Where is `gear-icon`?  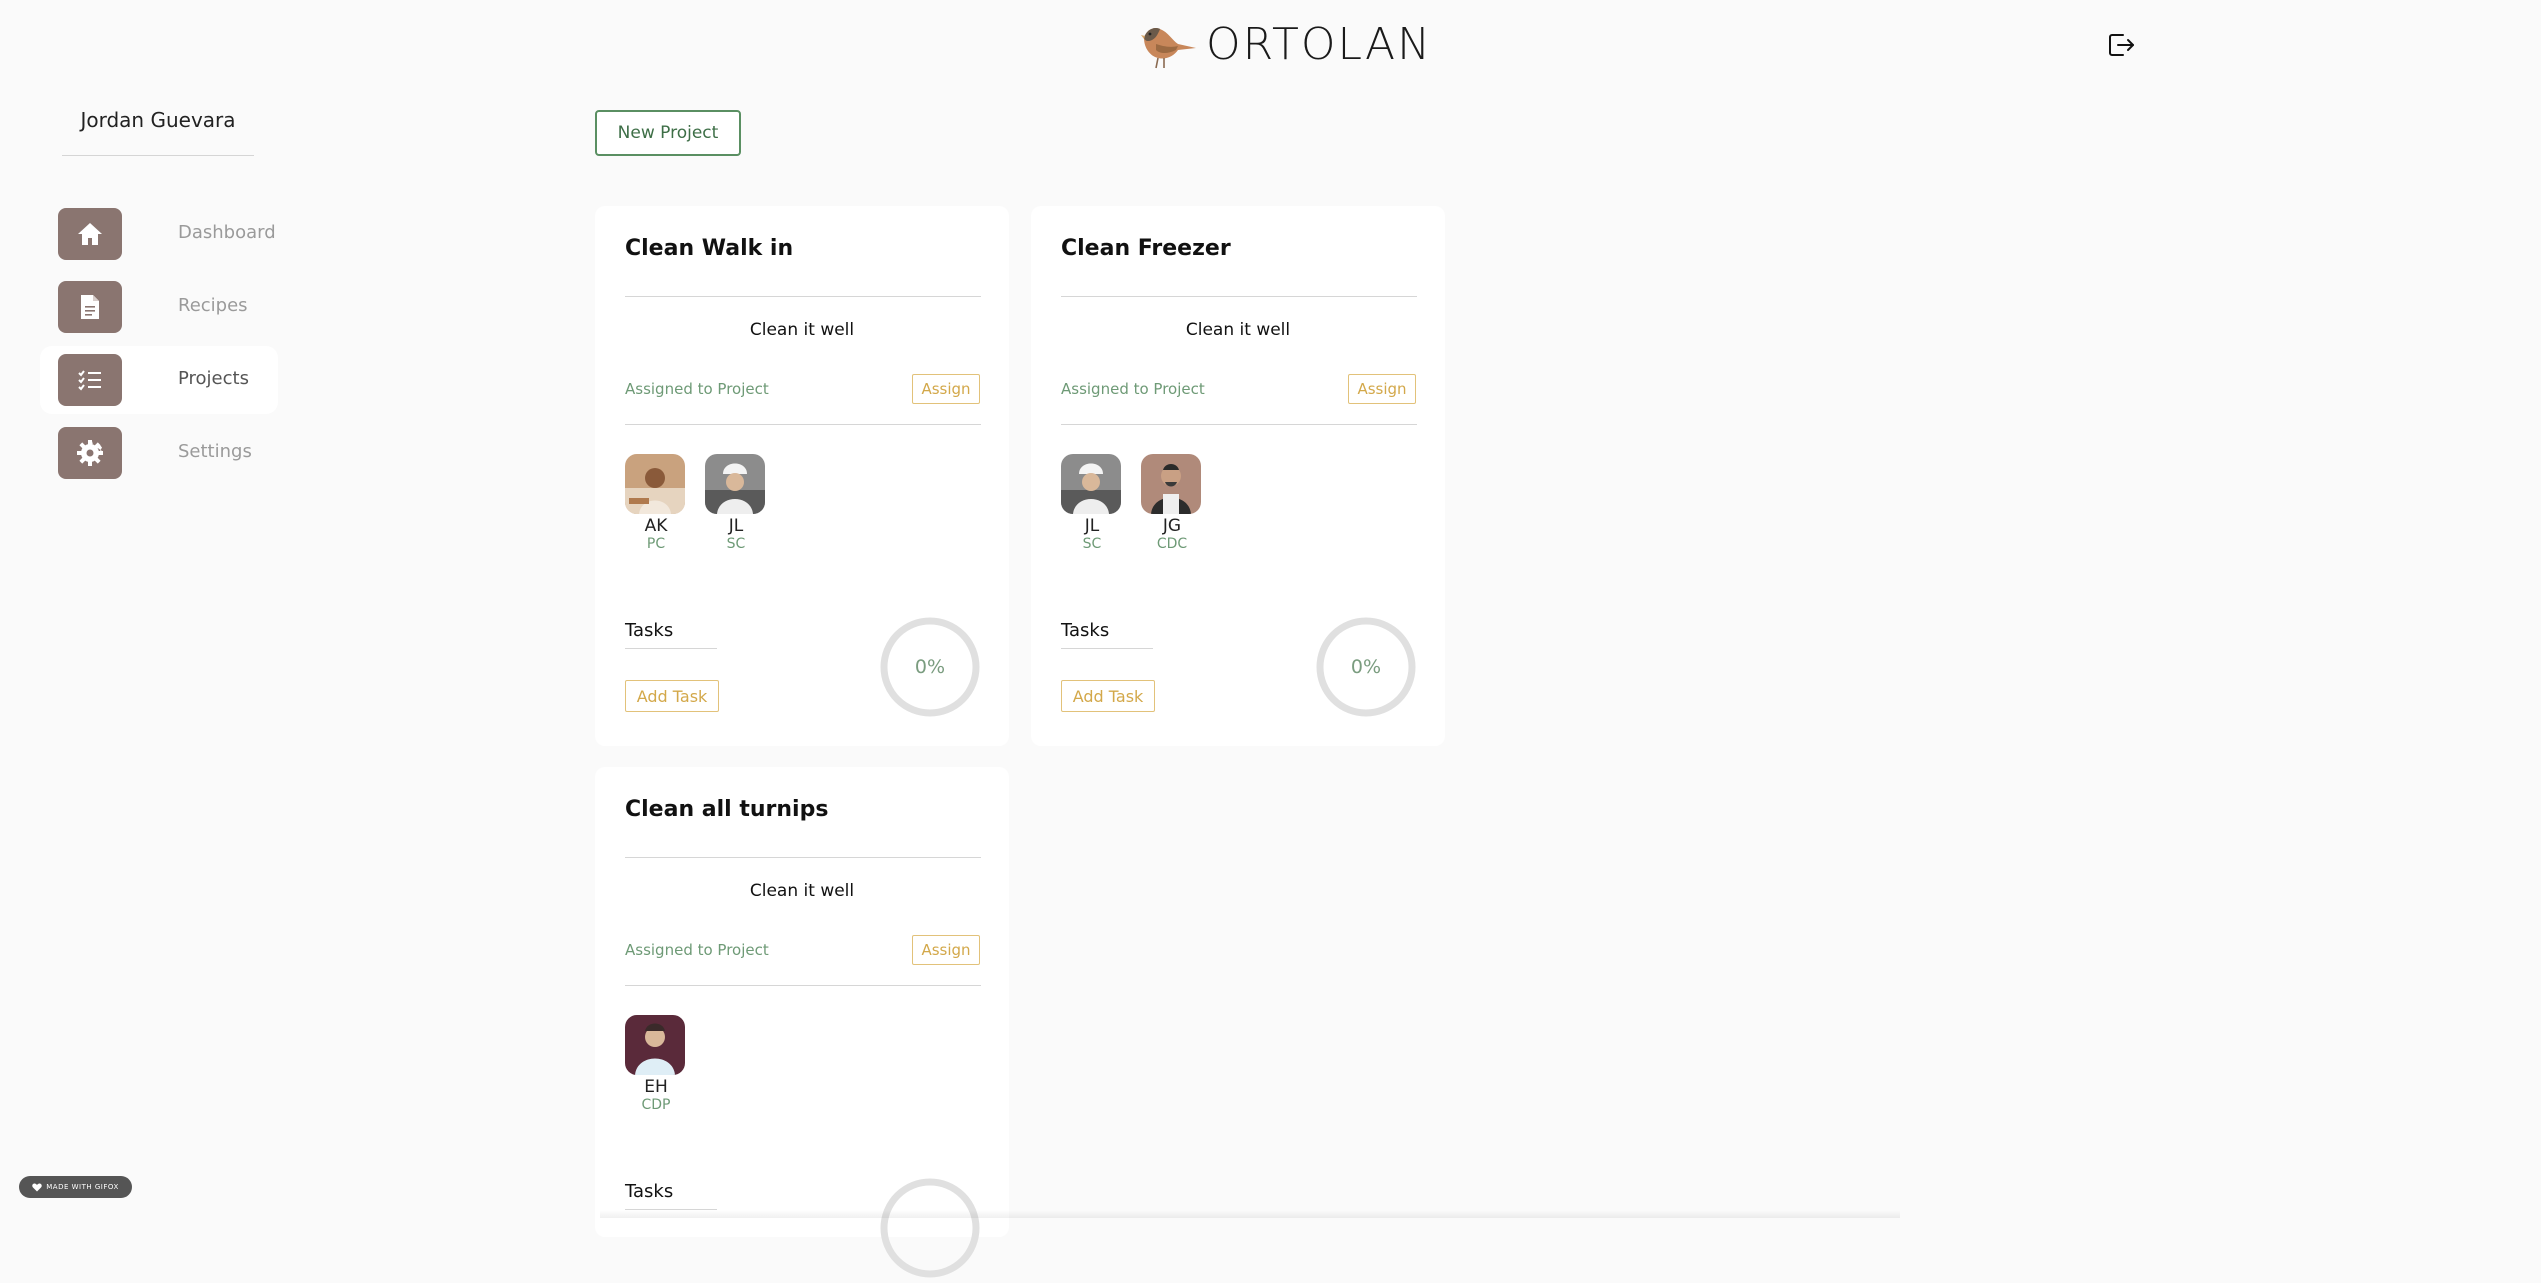
gear-icon is located at coordinates (90, 453).